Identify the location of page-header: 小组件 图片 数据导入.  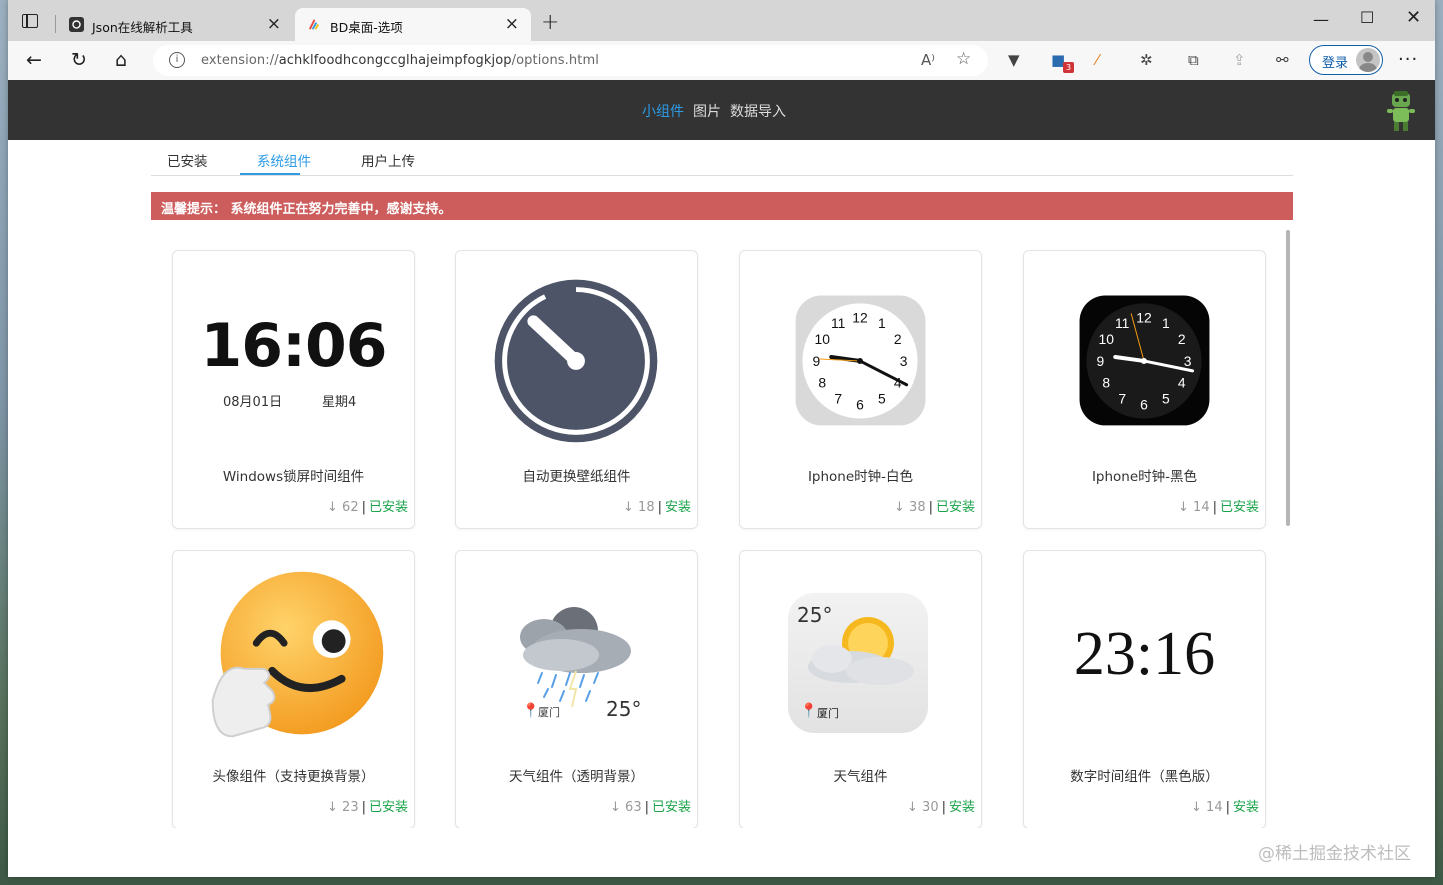
(721, 110).